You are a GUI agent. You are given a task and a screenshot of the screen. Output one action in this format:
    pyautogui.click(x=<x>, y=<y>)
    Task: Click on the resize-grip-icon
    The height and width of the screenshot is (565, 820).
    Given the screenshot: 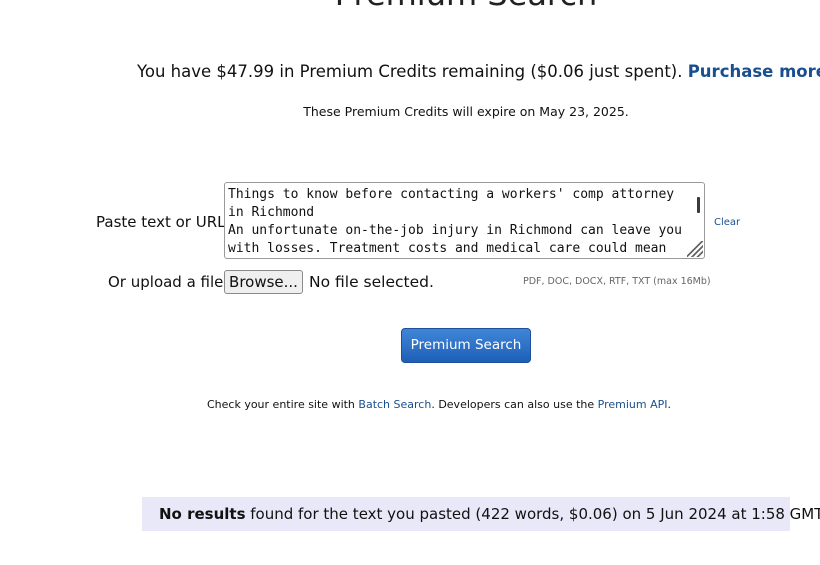 What is the action you would take?
    pyautogui.click(x=695, y=249)
    